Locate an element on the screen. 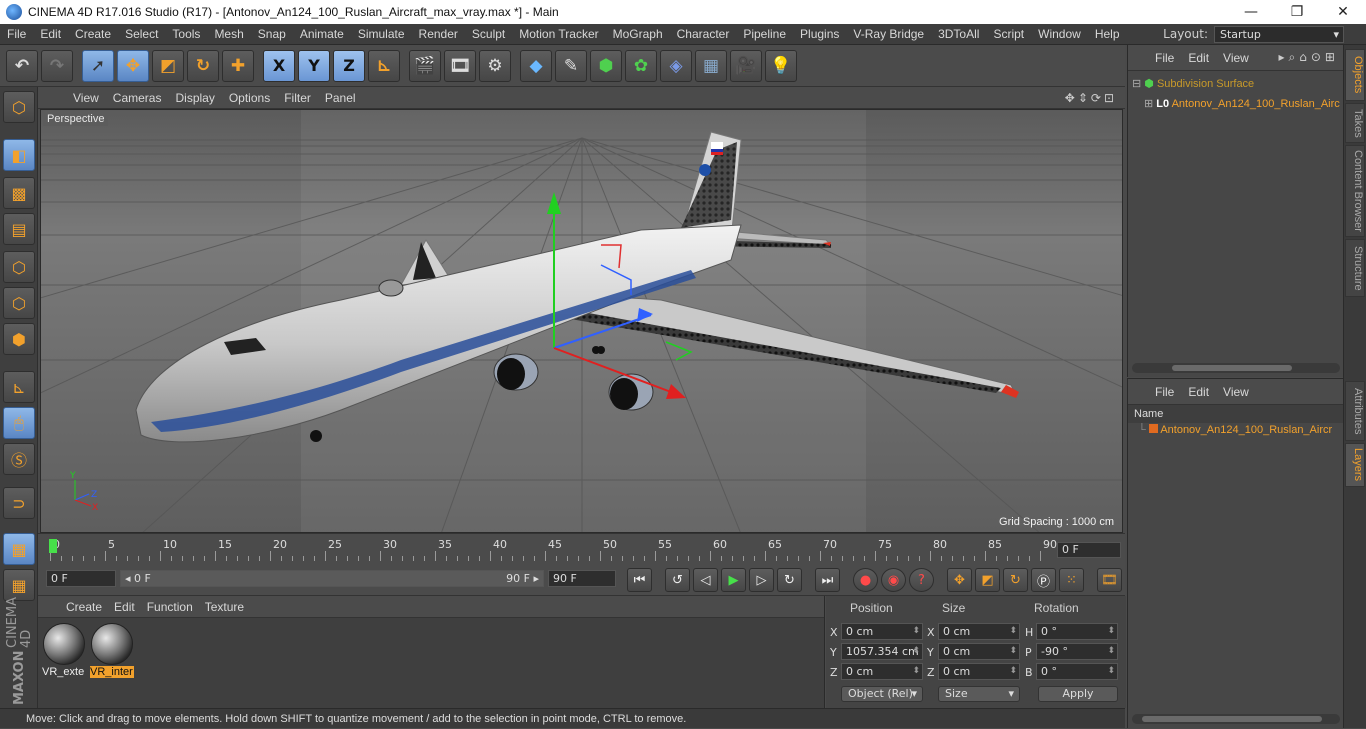  viewport-label: Perspective is located at coordinates (76, 119).